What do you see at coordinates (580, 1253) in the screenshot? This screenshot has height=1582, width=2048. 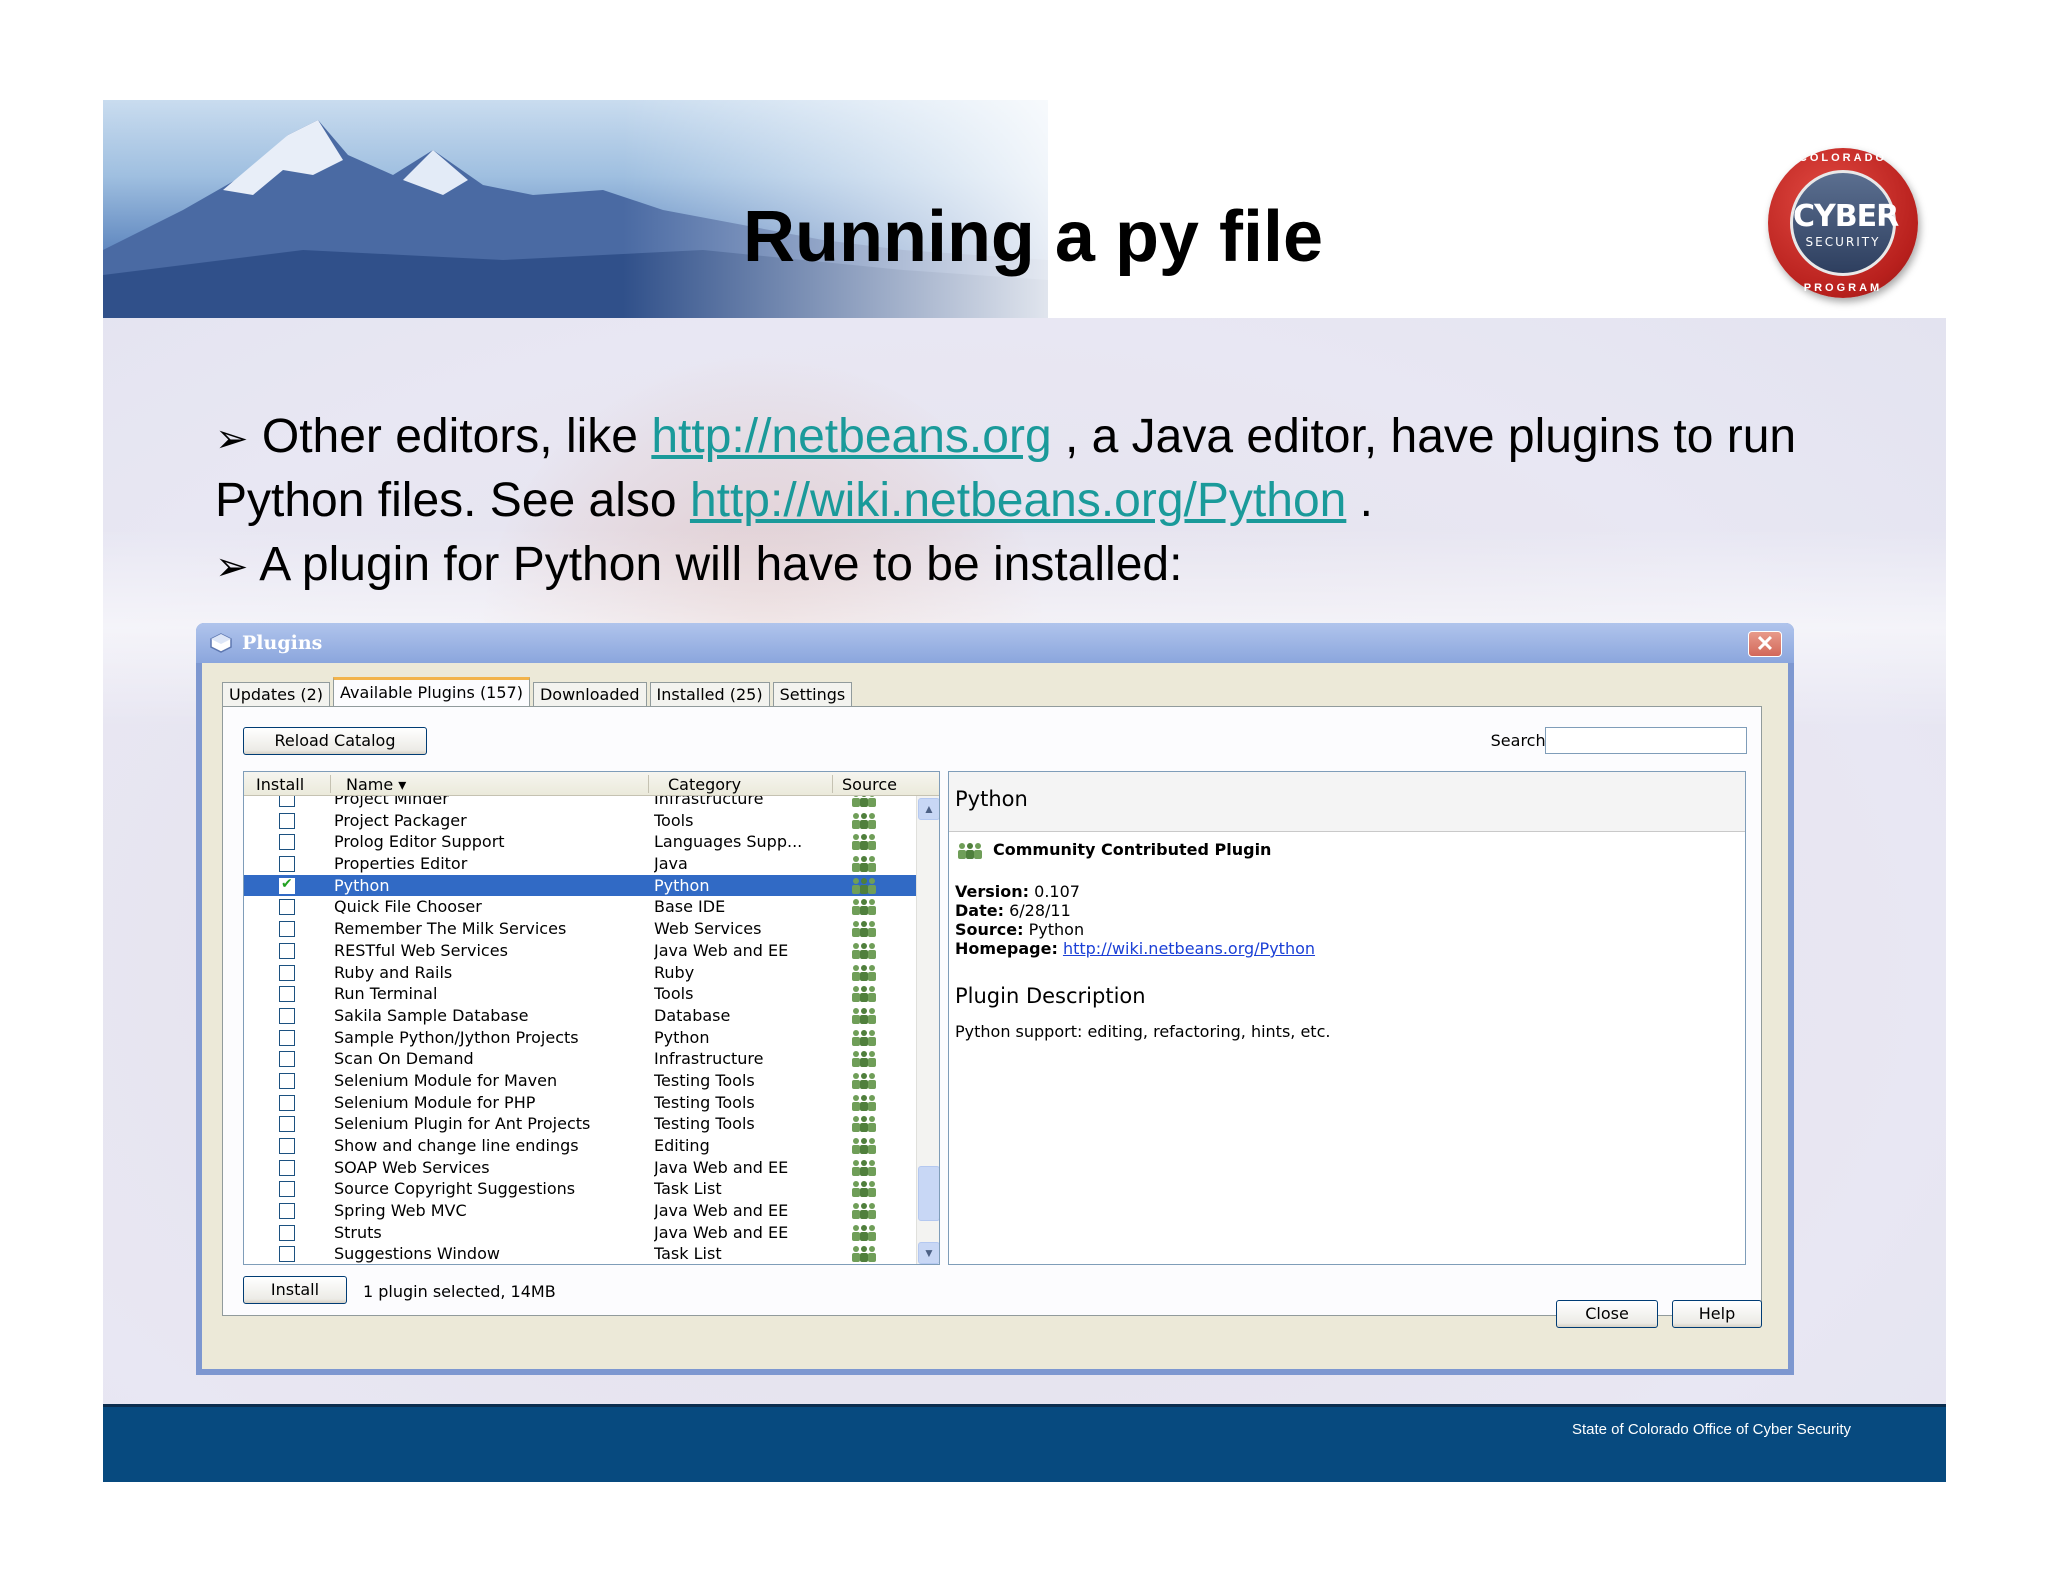 I see `table-row: Suggestions Window Task List` at bounding box center [580, 1253].